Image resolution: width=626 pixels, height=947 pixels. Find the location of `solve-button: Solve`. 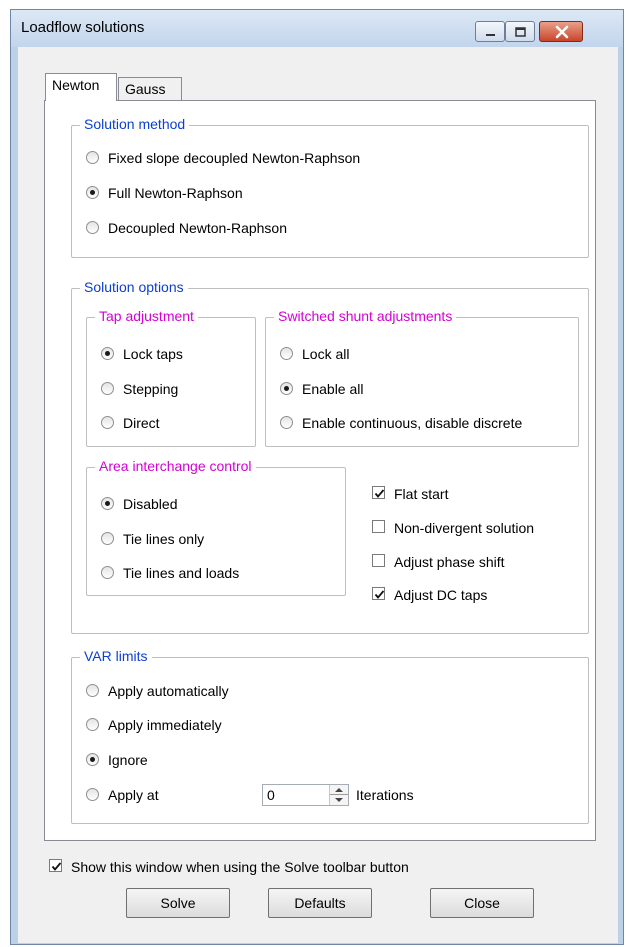

solve-button: Solve is located at coordinates (178, 903).